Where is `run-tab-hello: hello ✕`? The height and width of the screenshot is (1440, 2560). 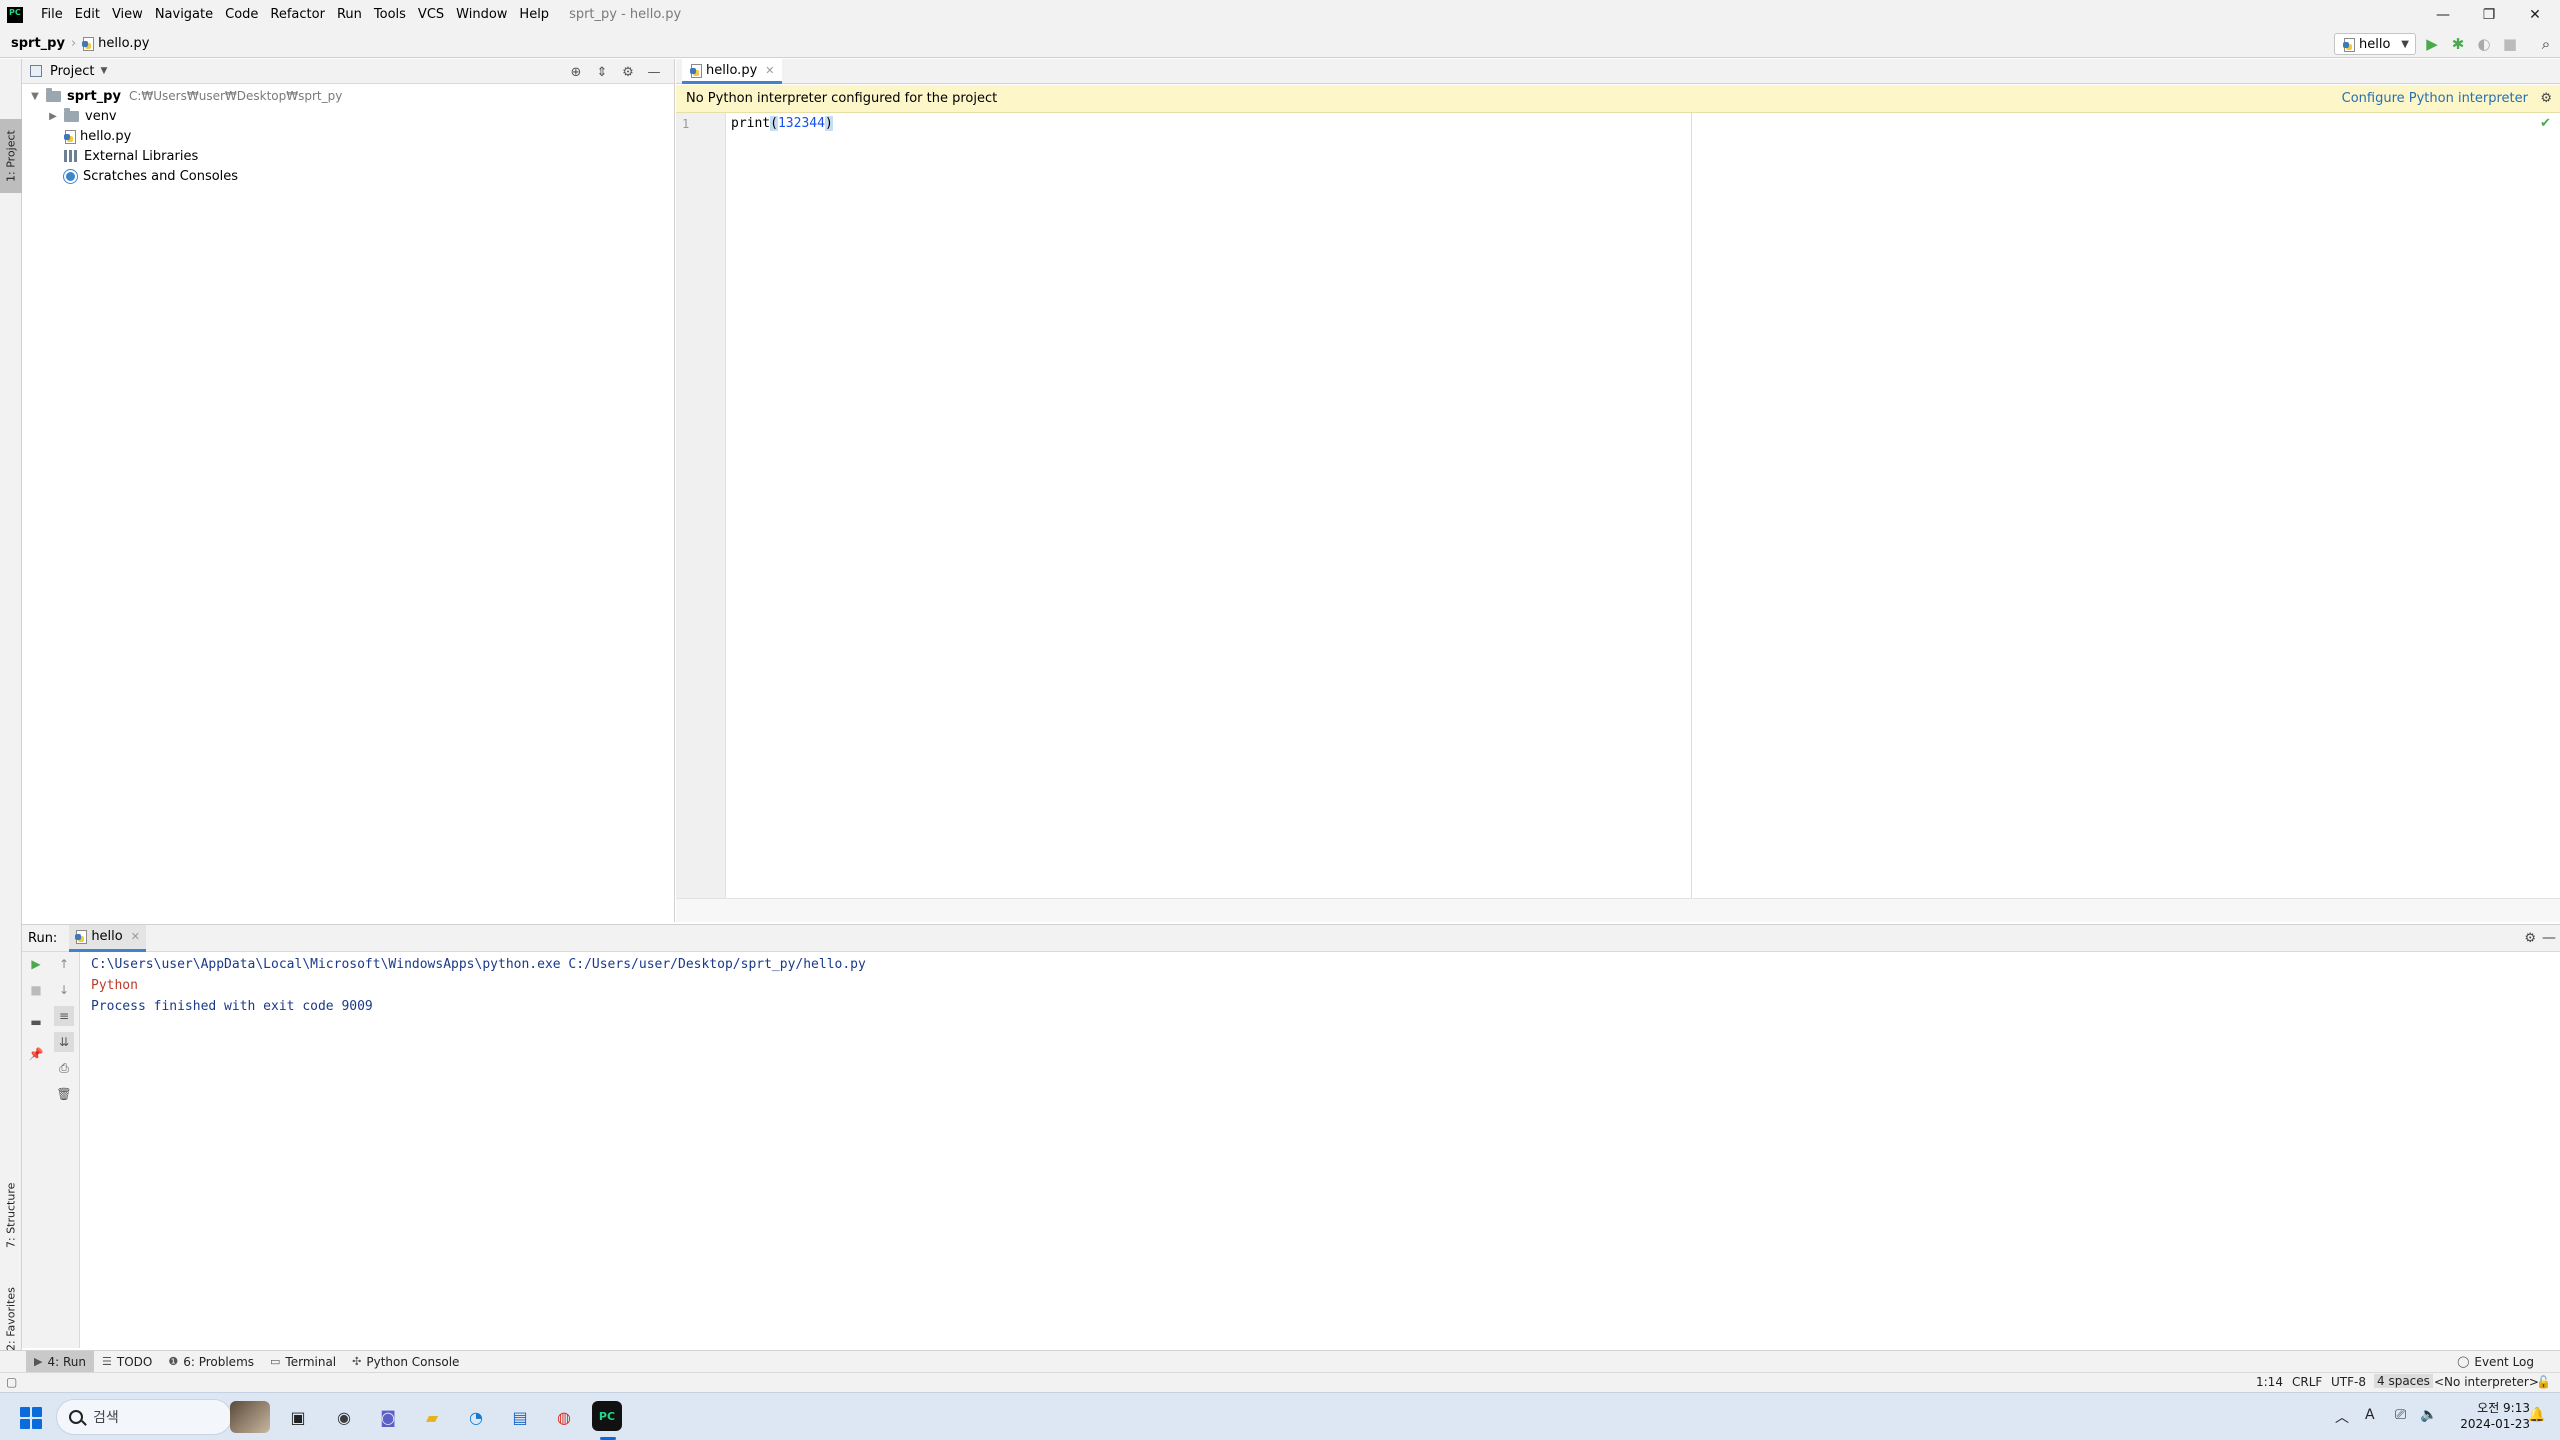
run-tab-hello: hello ✕ is located at coordinates (107, 938).